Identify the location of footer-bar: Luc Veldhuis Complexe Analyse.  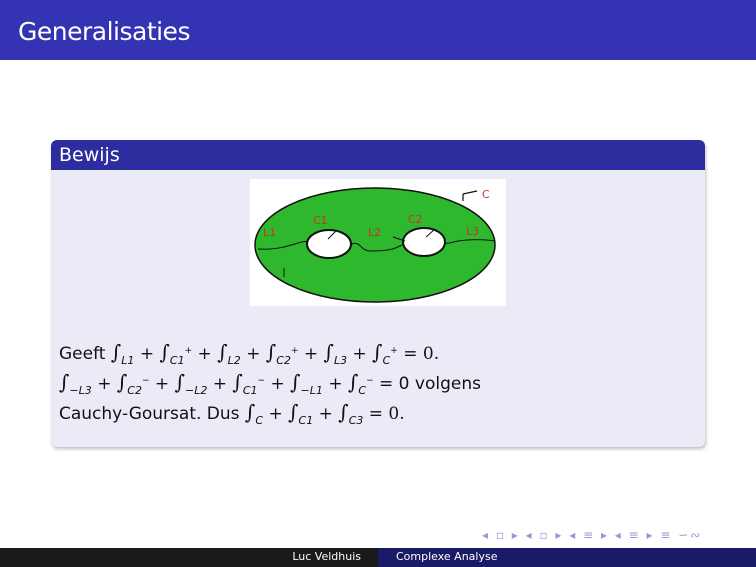
(378, 557).